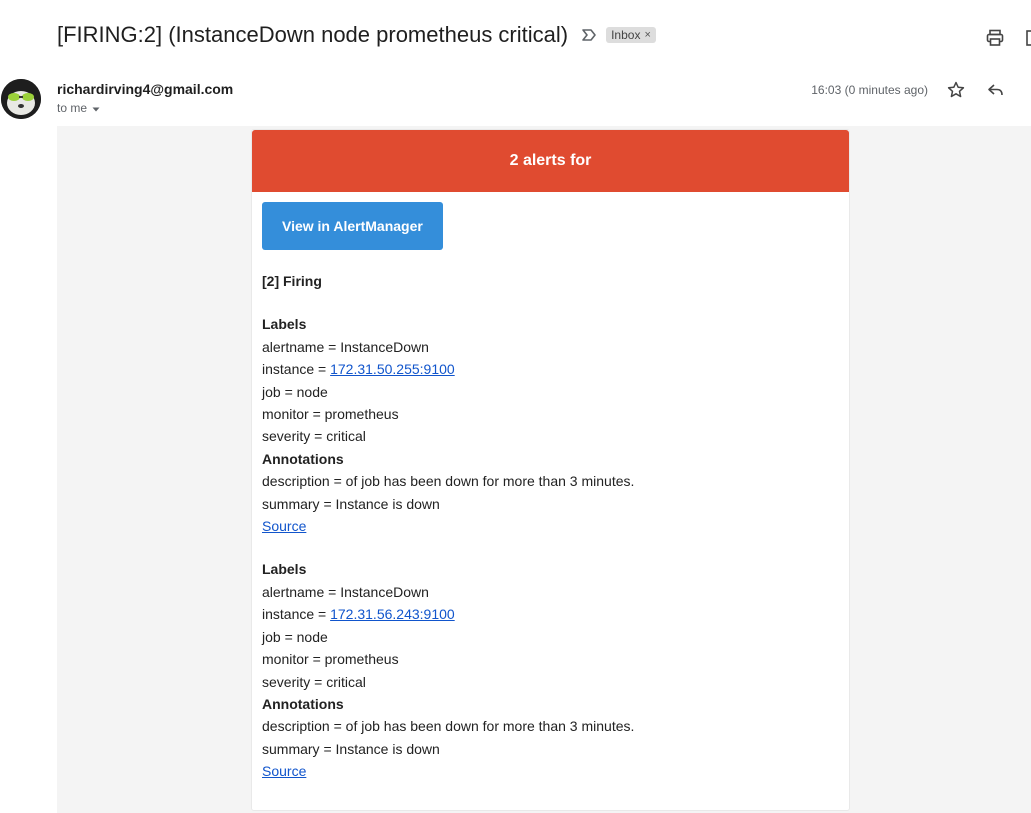 This screenshot has width=1031, height=813. What do you see at coordinates (647, 35) in the screenshot?
I see `remove-label-icon: ×` at bounding box center [647, 35].